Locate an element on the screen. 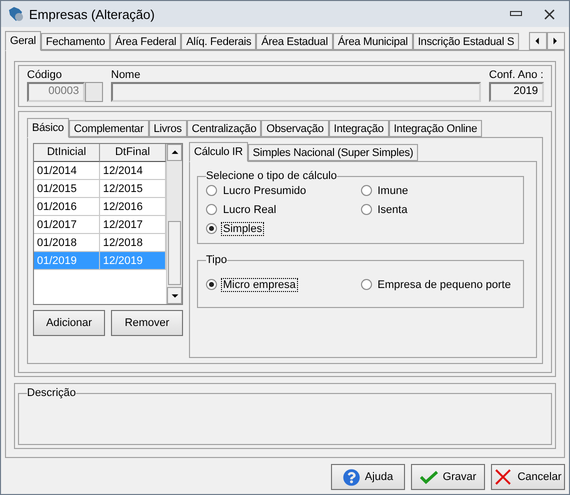 Image resolution: width=570 pixels, height=495 pixels. tab: Integração is located at coordinates (358, 128).